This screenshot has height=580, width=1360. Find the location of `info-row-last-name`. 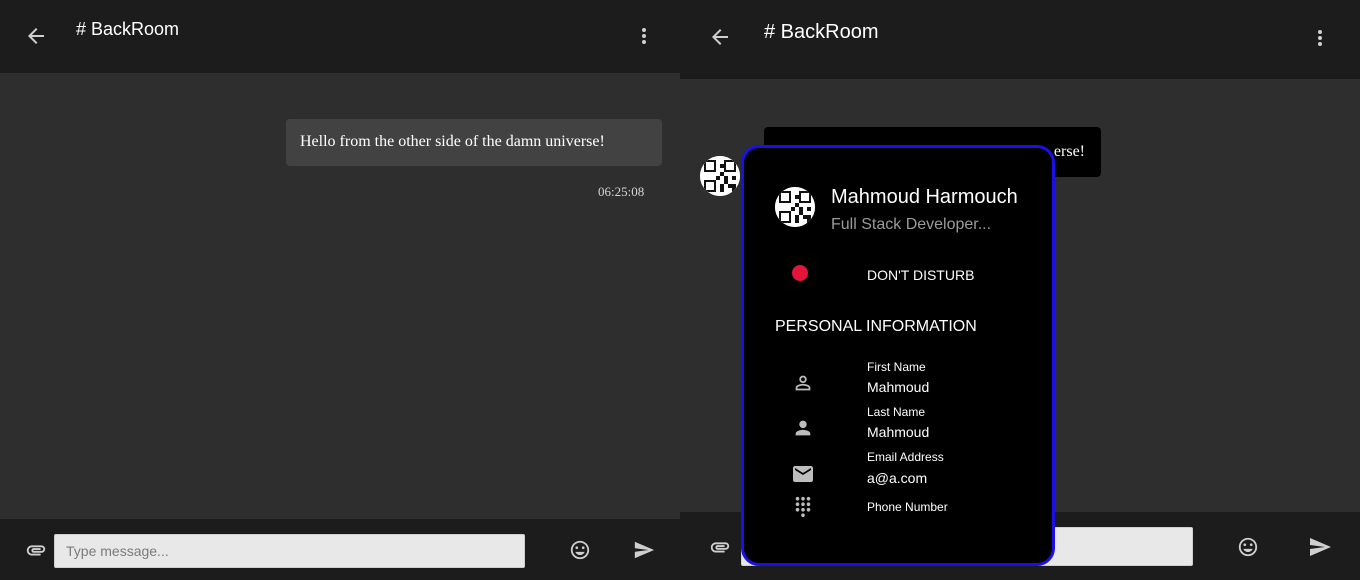

info-row-last-name is located at coordinates (803, 428).